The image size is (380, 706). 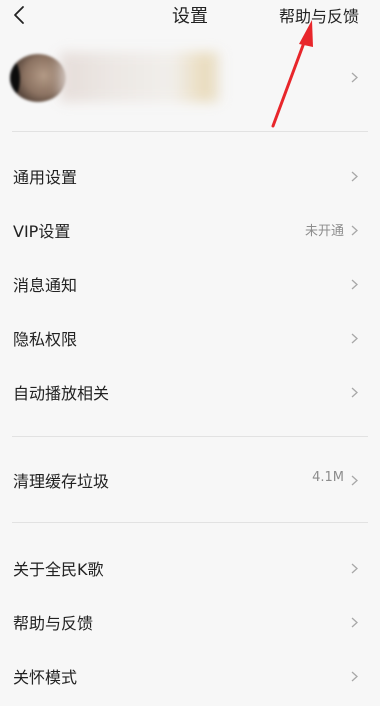 I want to click on settings-item-general: 通用设置, so click(x=190, y=176).